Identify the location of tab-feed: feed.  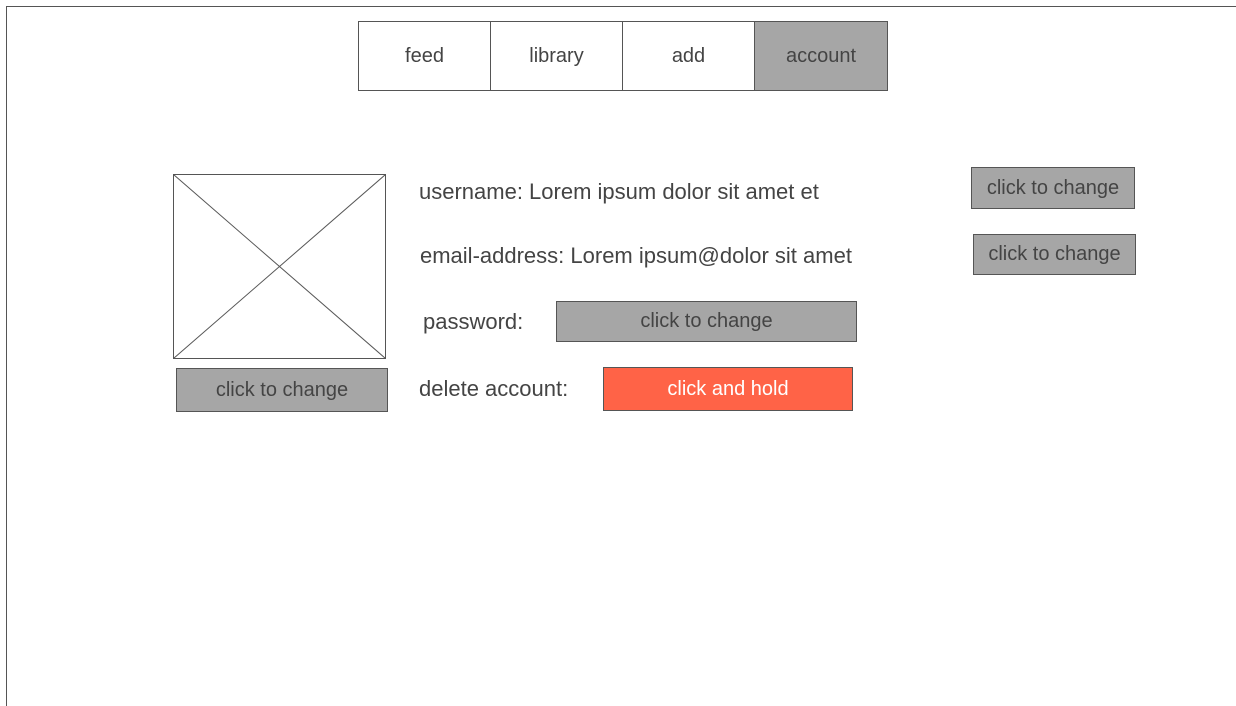
(425, 56).